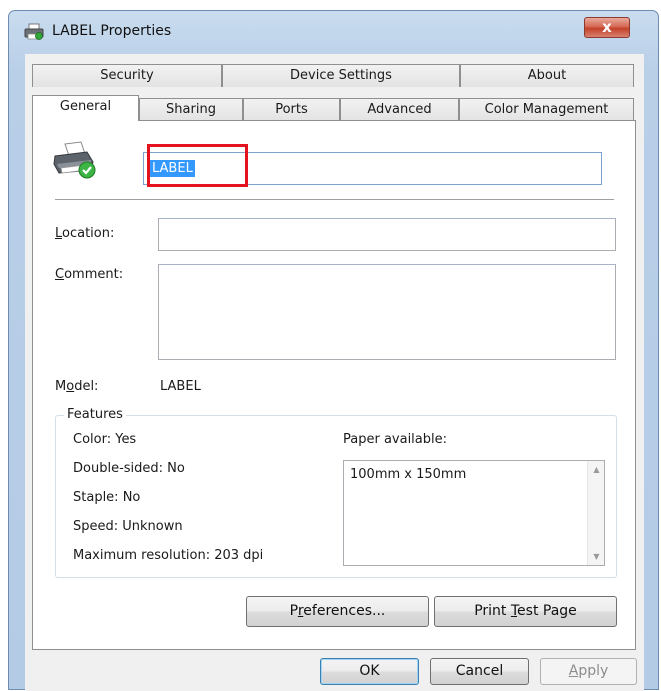  I want to click on feature-speed: Speed: Unknown, so click(128, 526).